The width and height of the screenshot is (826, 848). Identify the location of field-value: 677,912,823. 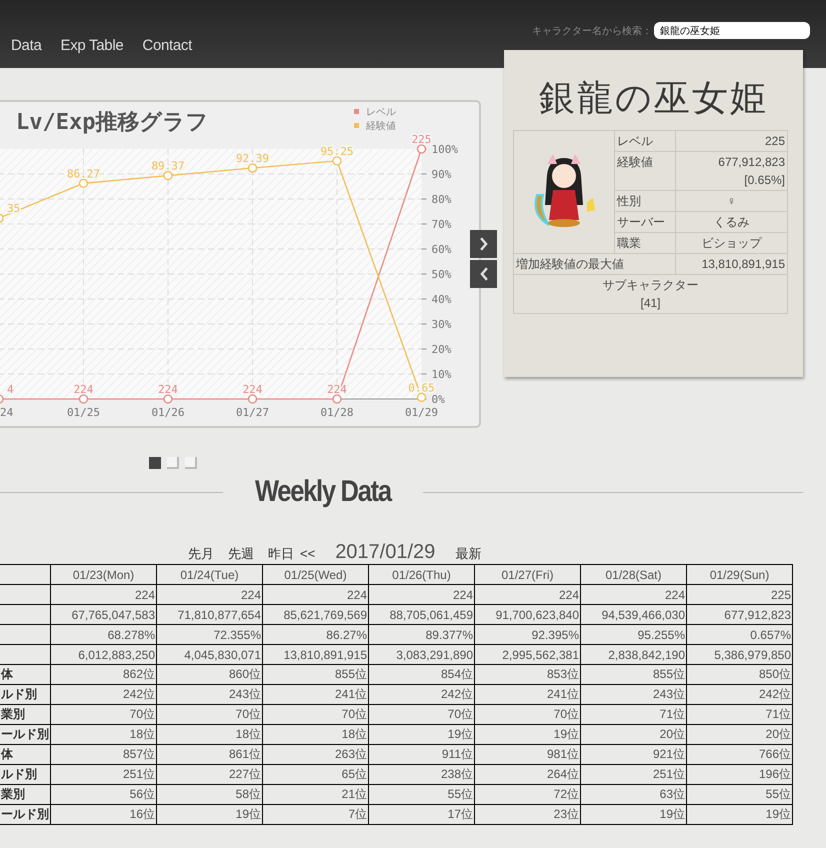
(751, 162).